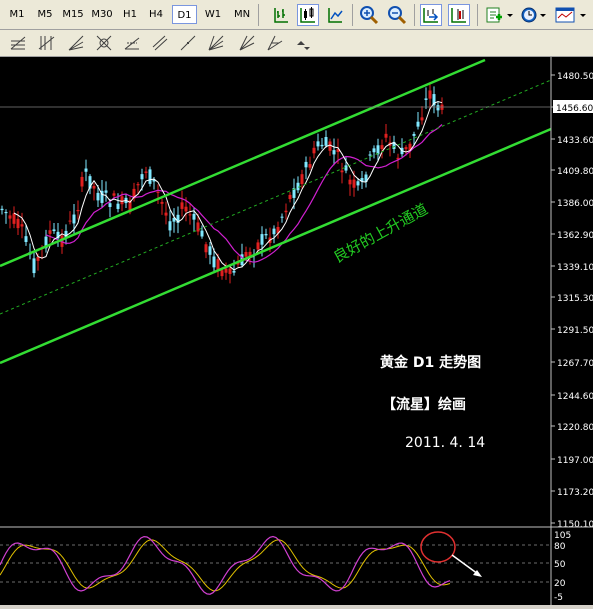 This screenshot has height=609, width=593. I want to click on price-tick-label: 1173.20, so click(575, 493).